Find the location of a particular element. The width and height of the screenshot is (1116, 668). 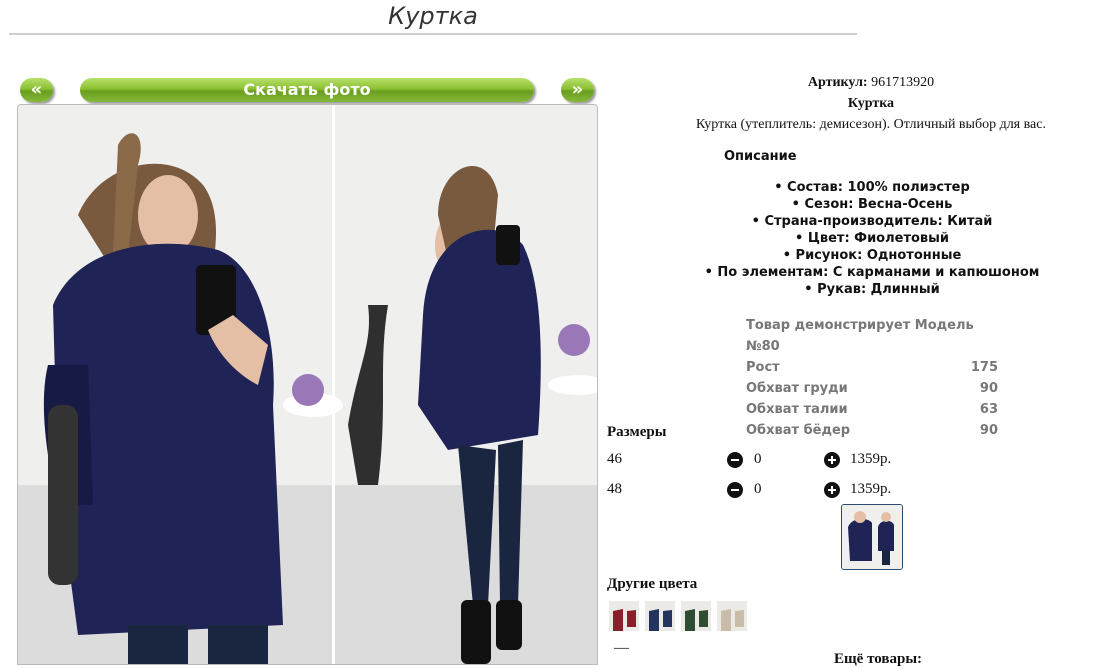

download-photo-button: Скачать фото is located at coordinates (307, 90).